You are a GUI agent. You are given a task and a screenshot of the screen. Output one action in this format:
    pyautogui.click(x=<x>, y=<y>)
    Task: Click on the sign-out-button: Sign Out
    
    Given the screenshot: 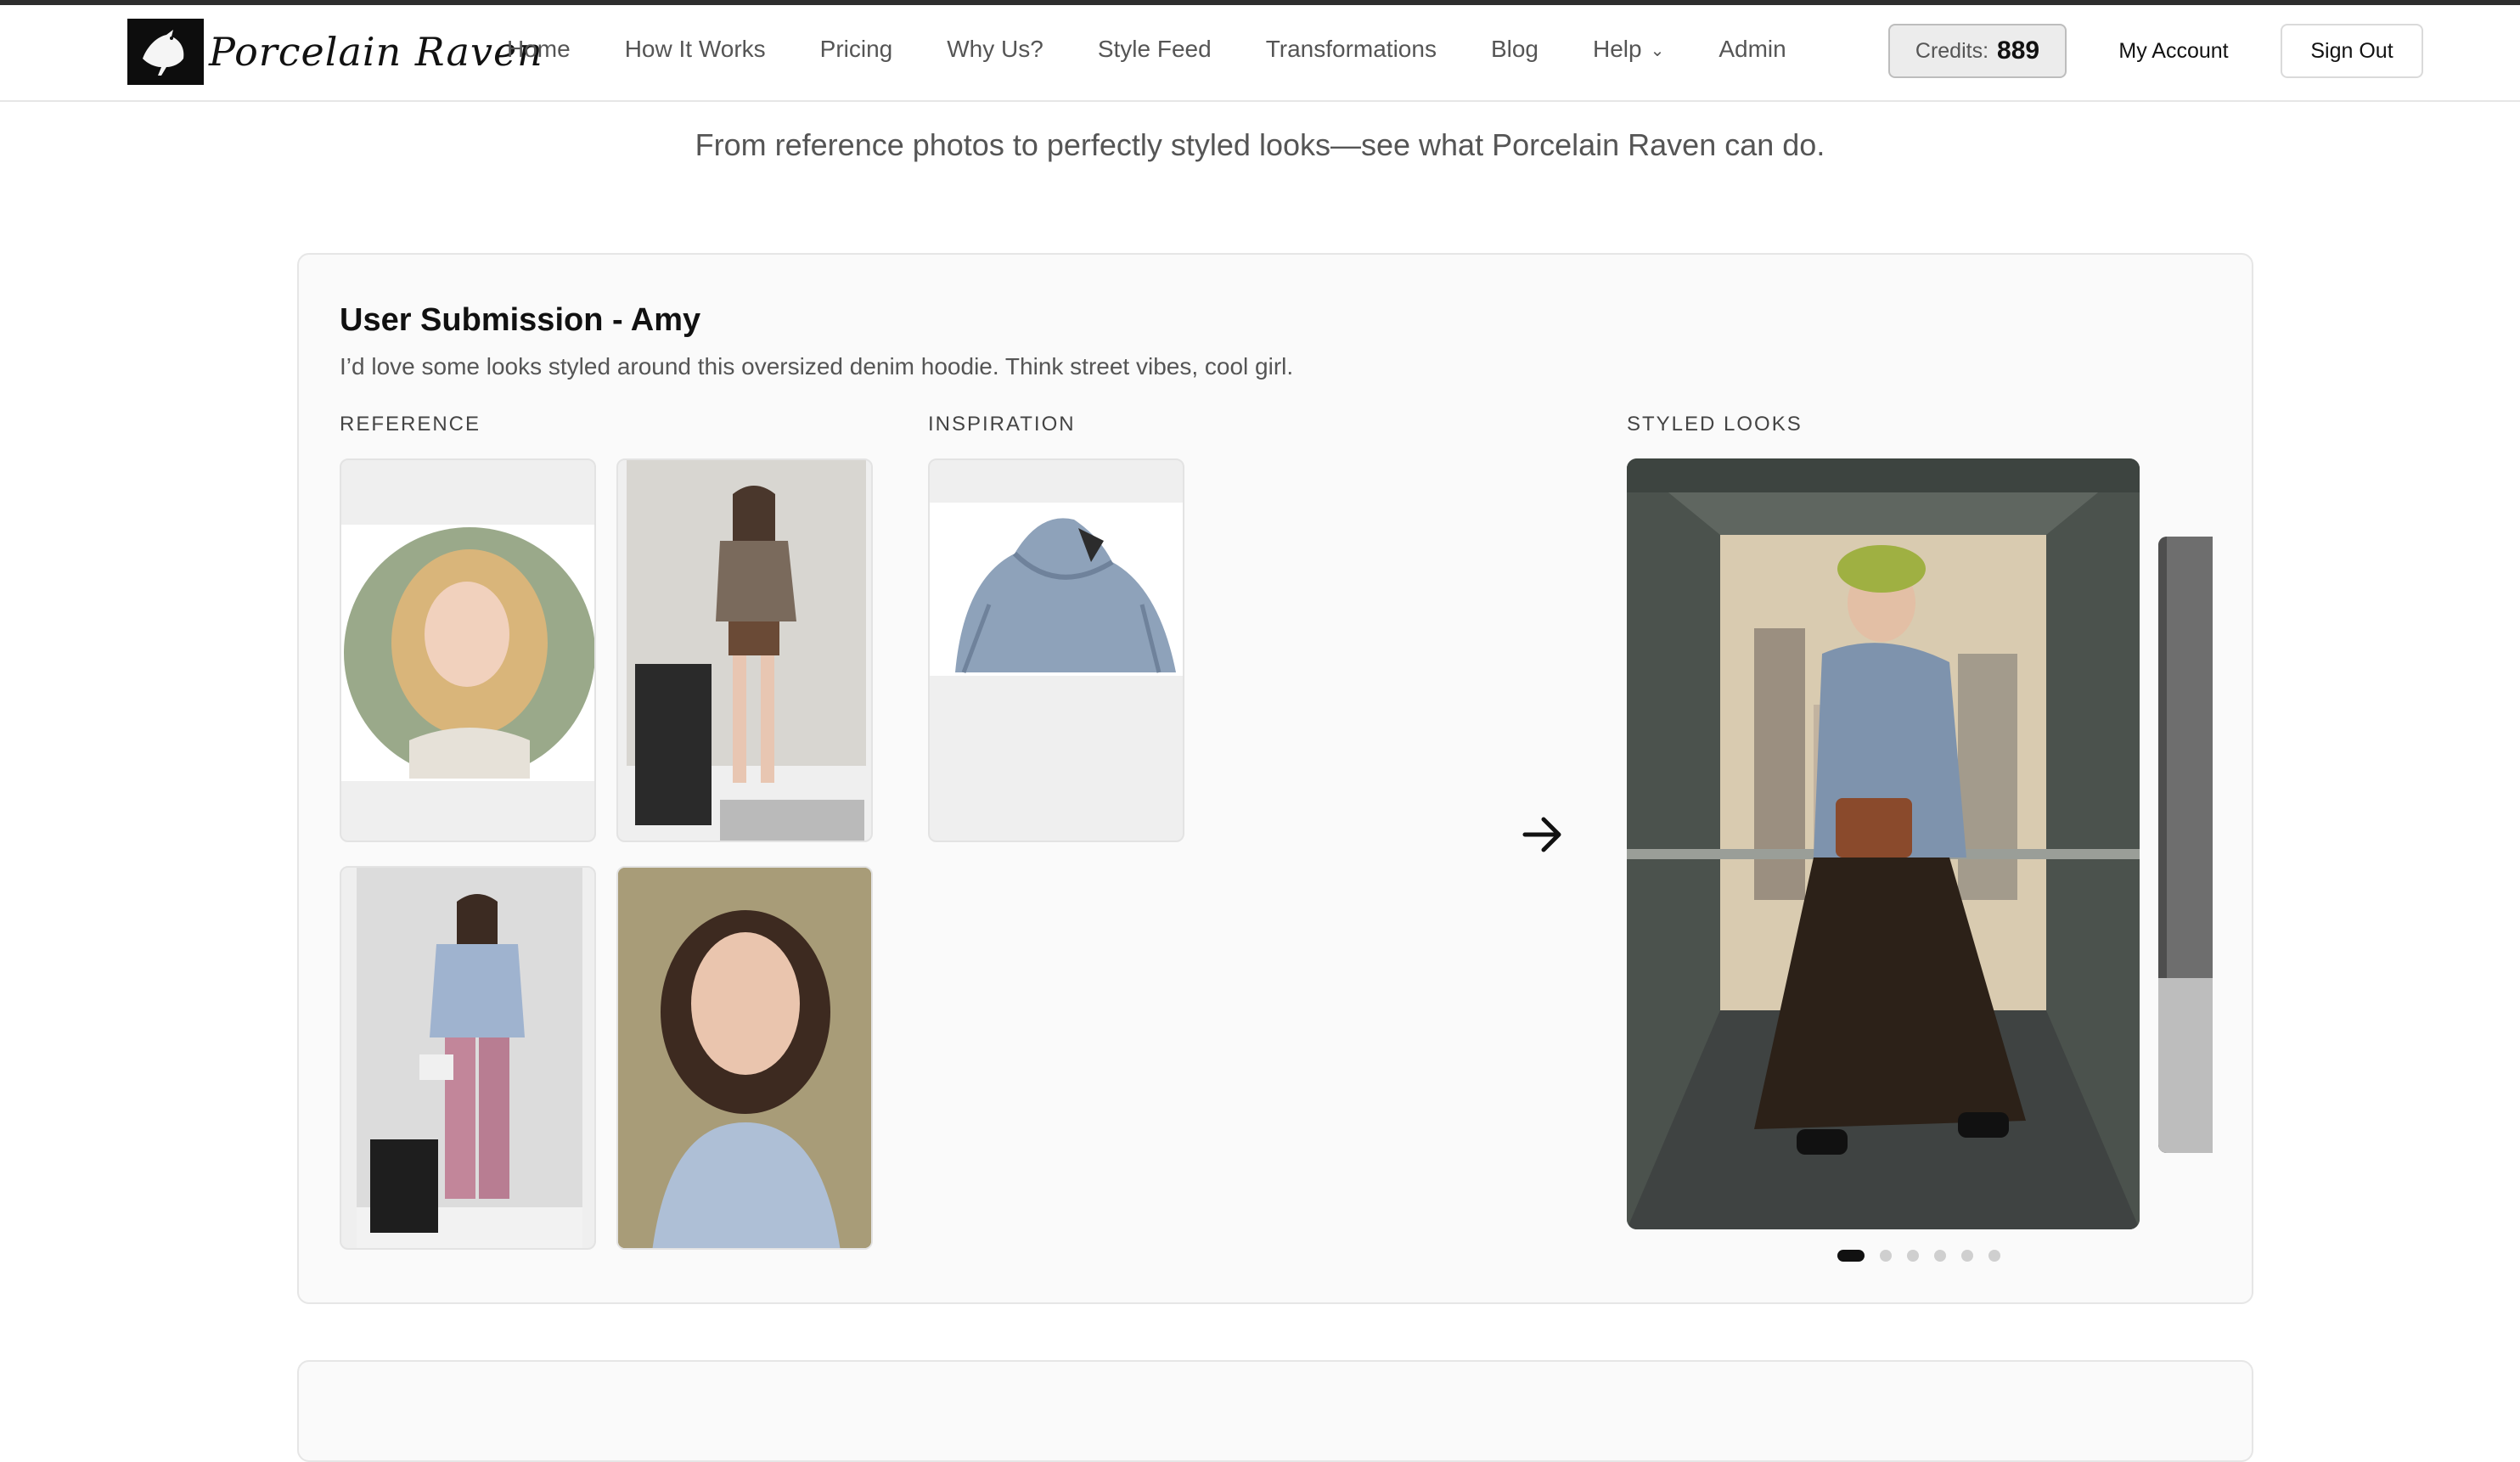 What is the action you would take?
    pyautogui.click(x=2352, y=51)
    